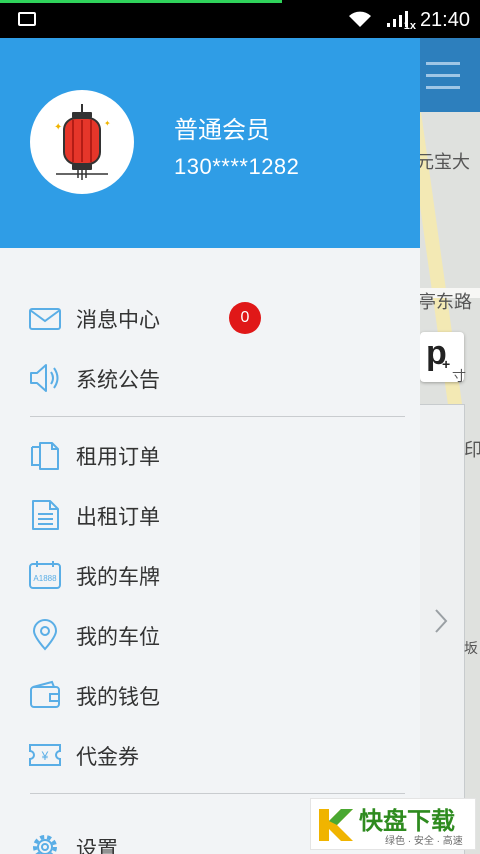 The image size is (480, 854). Describe the element at coordinates (336, 825) in the screenshot. I see `k-logo-icon` at that location.